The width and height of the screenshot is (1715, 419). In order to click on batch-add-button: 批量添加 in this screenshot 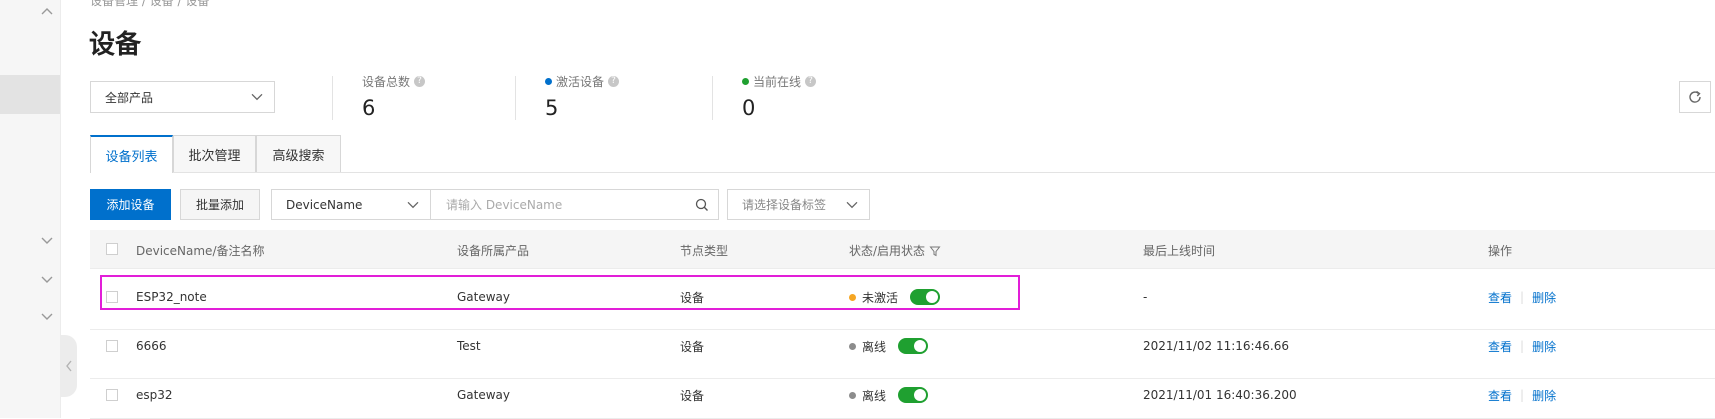, I will do `click(220, 204)`.